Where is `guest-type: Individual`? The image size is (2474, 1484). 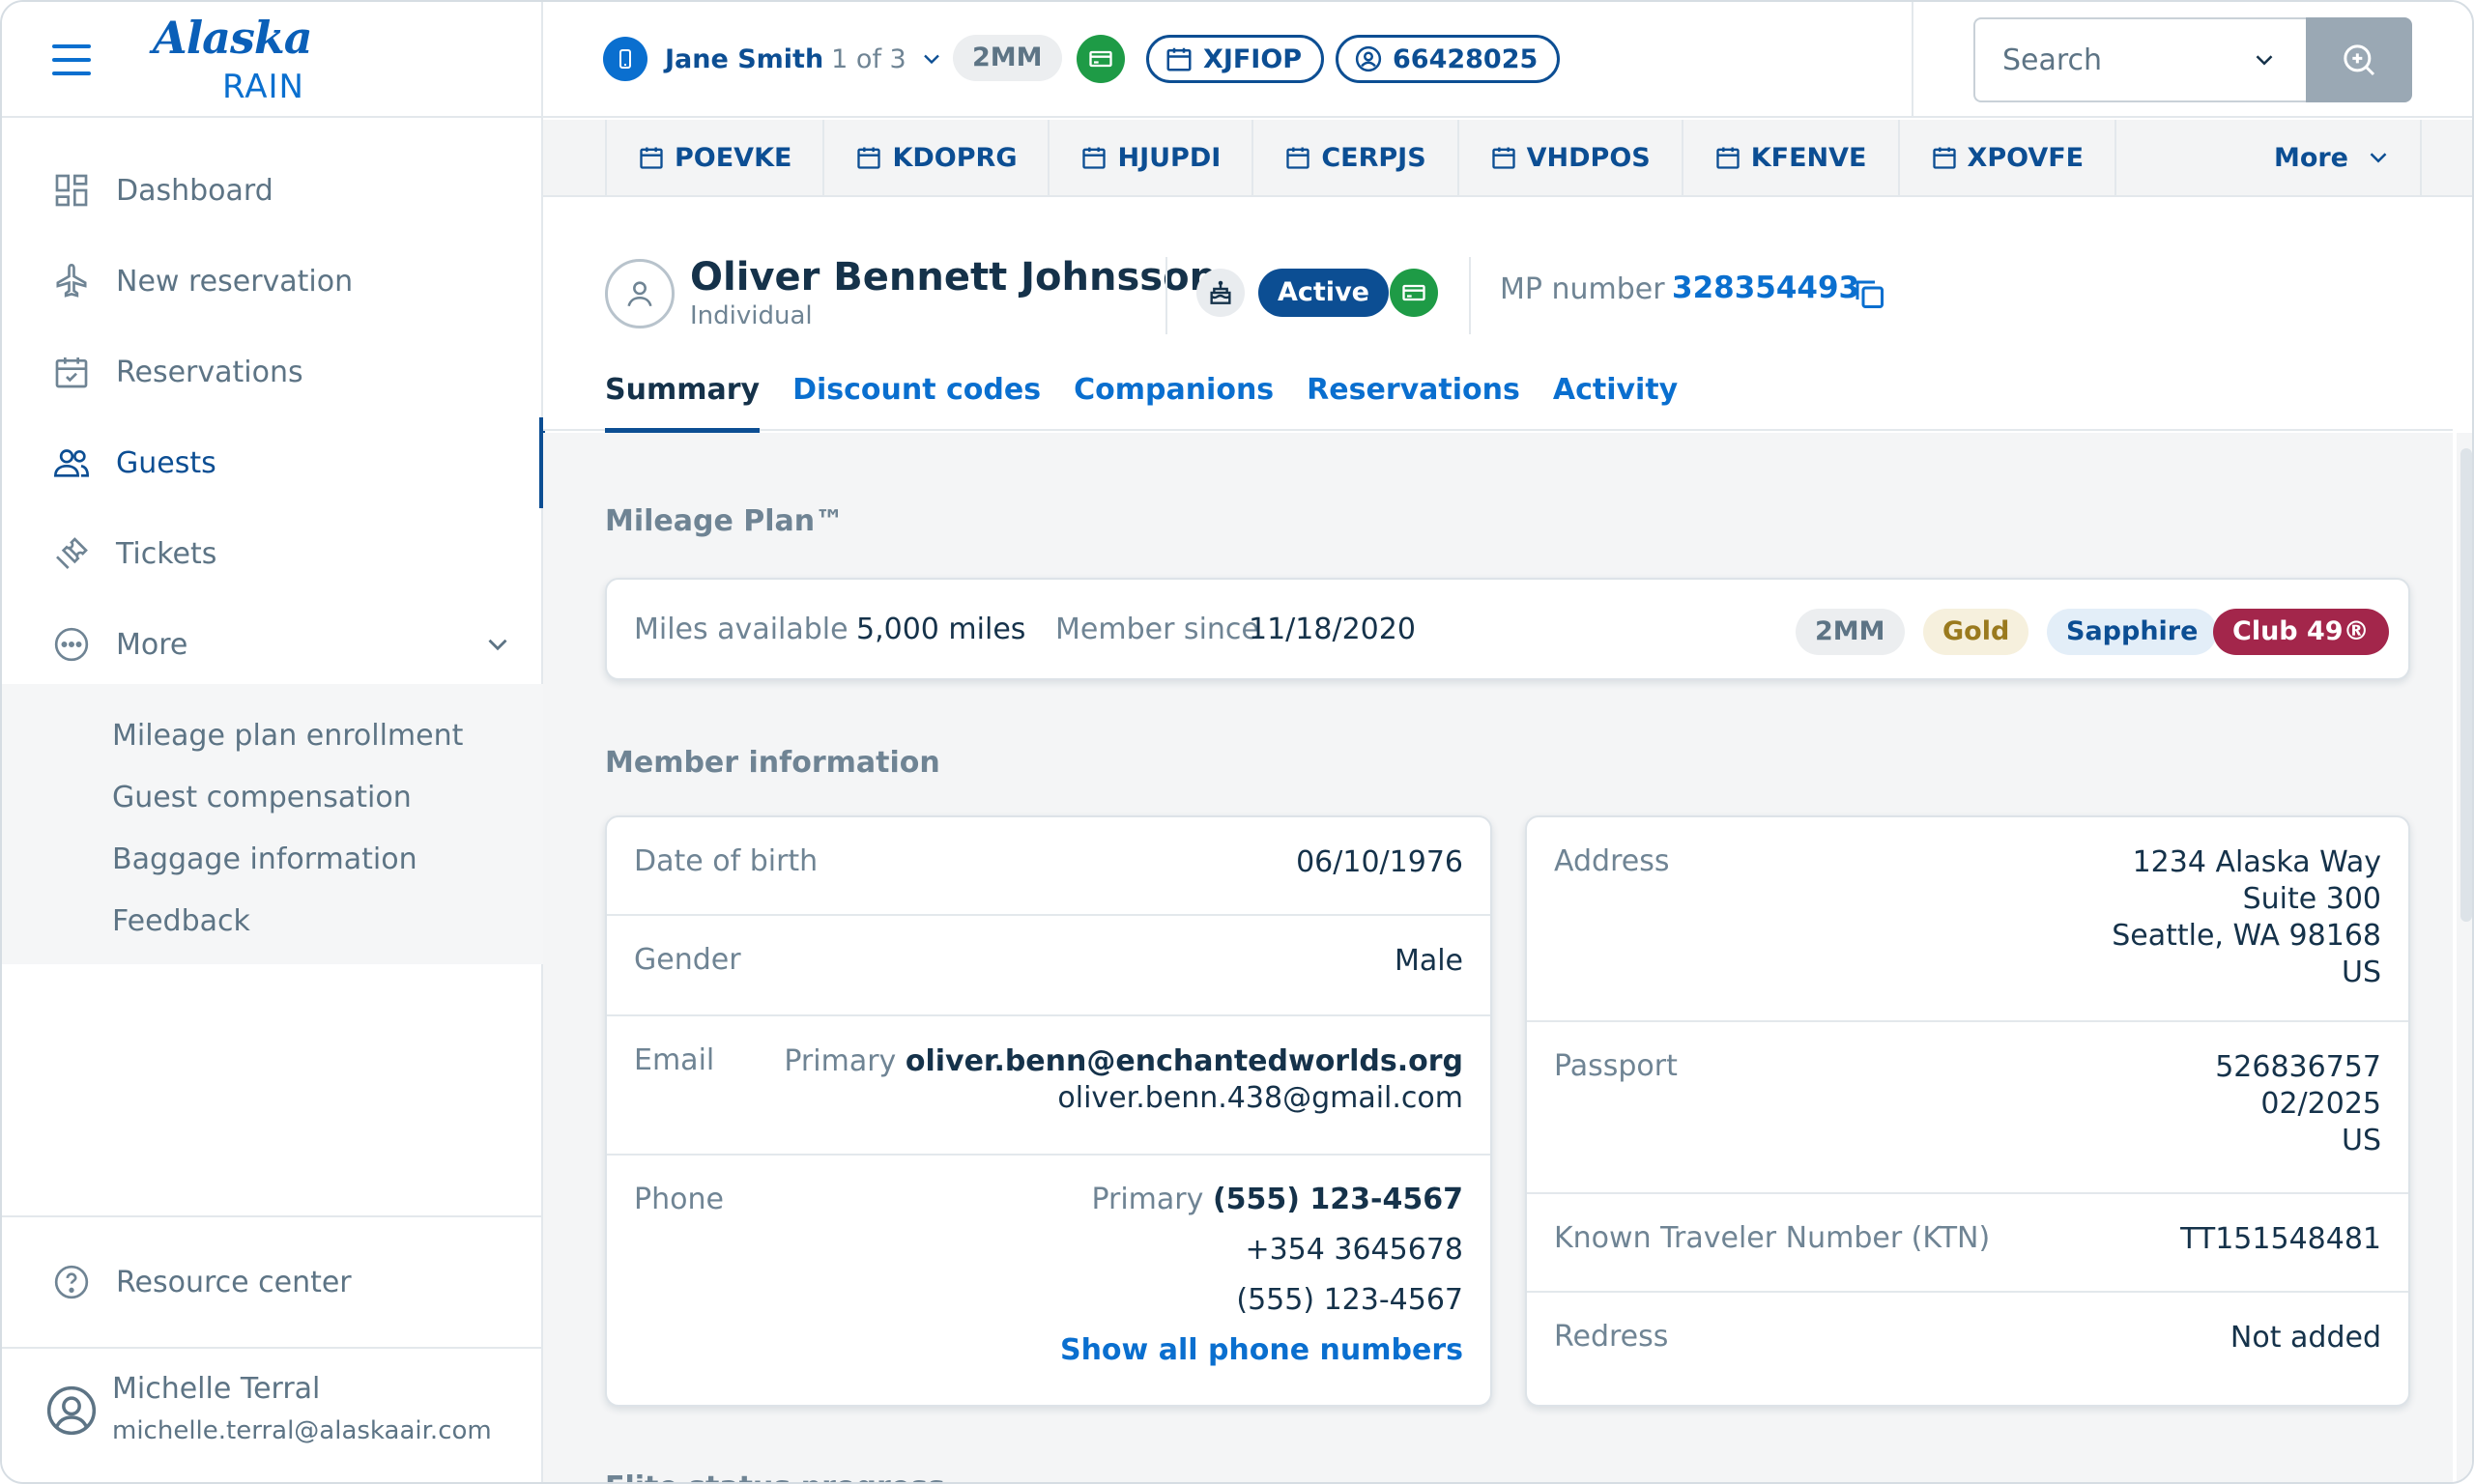
guest-type: Individual is located at coordinates (752, 316).